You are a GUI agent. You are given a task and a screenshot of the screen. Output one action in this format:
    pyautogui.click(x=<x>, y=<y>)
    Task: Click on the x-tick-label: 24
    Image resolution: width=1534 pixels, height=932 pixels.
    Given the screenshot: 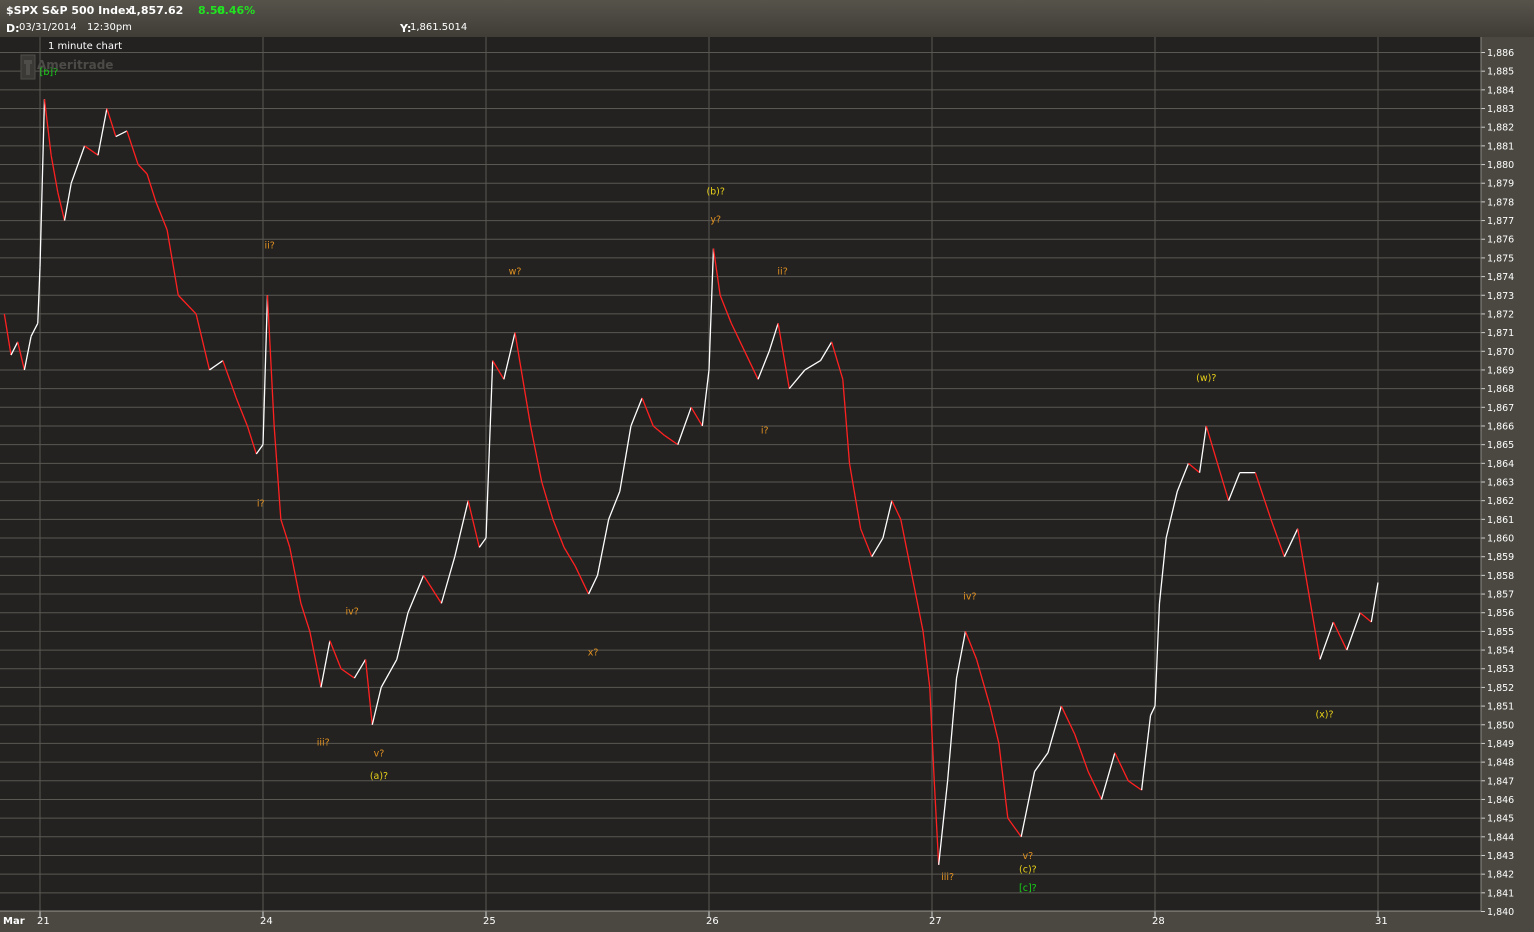 What is the action you would take?
    pyautogui.click(x=266, y=921)
    